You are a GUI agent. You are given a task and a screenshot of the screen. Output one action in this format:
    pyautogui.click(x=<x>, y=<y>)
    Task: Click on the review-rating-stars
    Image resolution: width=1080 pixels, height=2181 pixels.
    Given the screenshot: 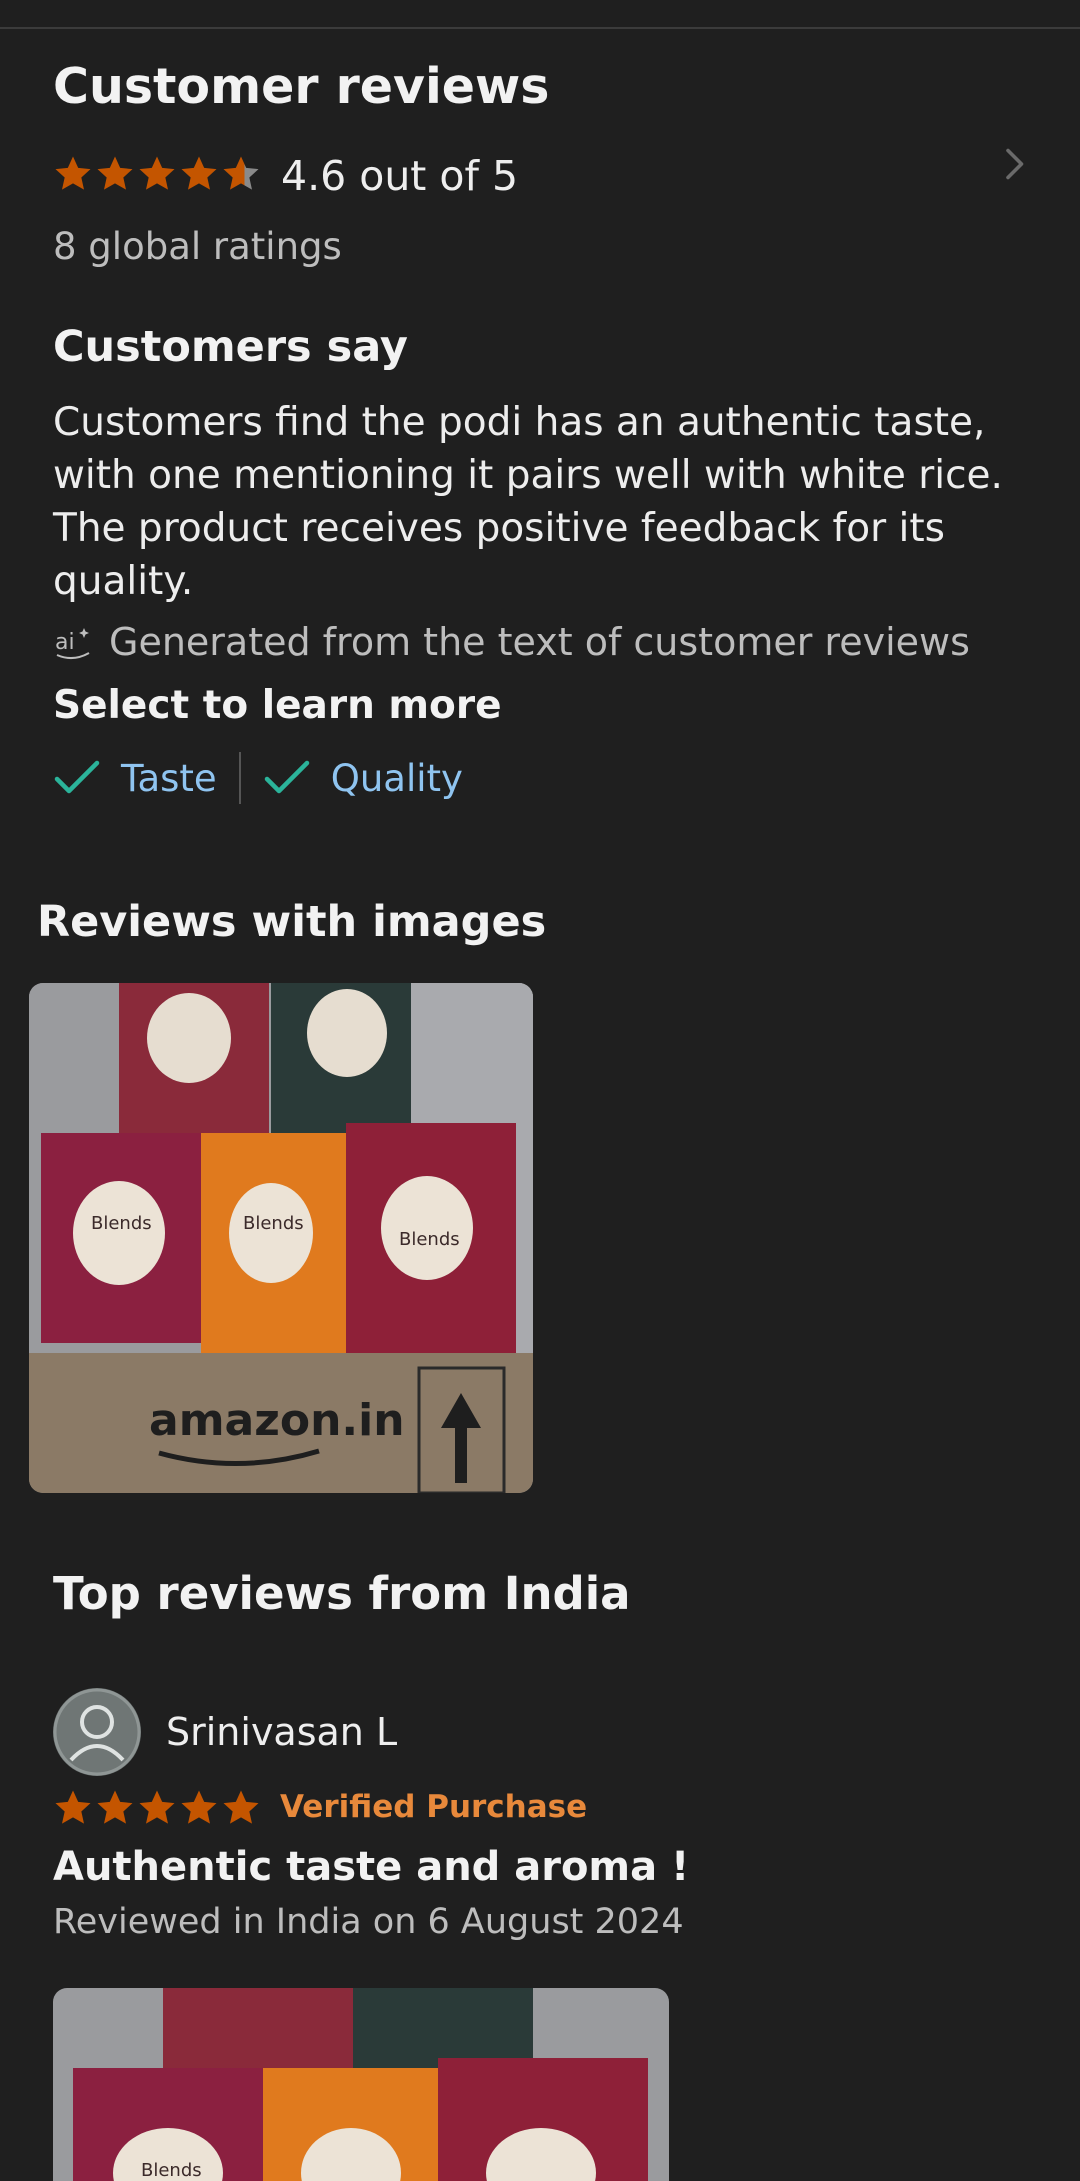 What is the action you would take?
    pyautogui.click(x=157, y=1808)
    